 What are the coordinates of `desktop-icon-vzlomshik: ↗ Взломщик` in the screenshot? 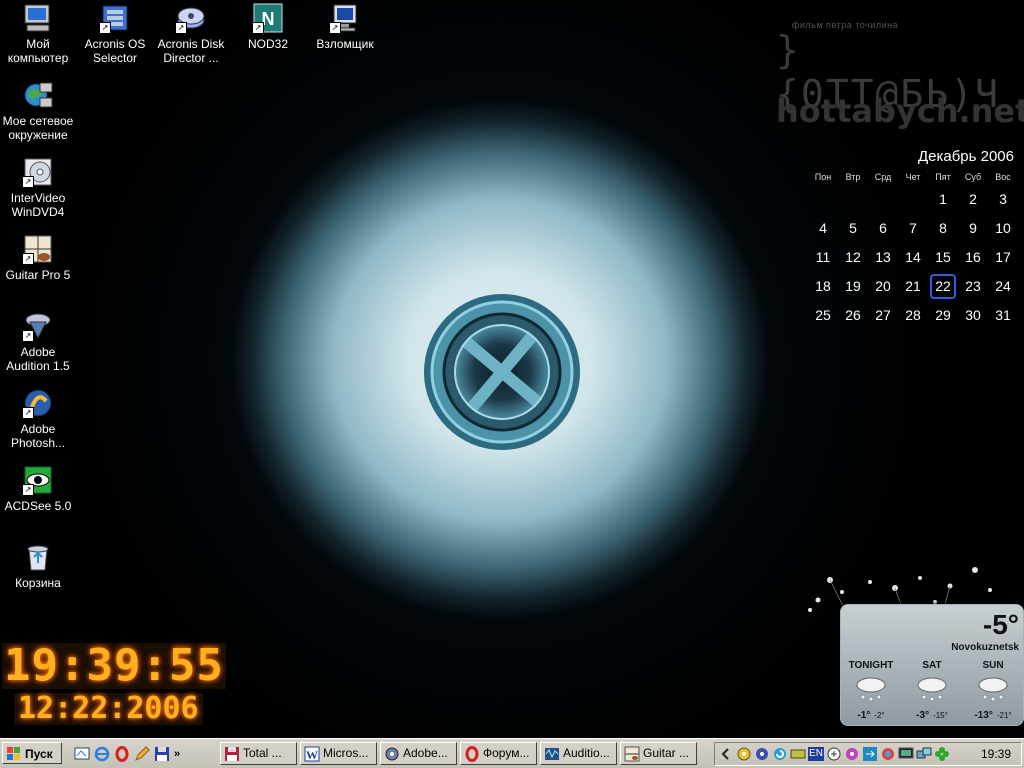 It's located at (345, 26).